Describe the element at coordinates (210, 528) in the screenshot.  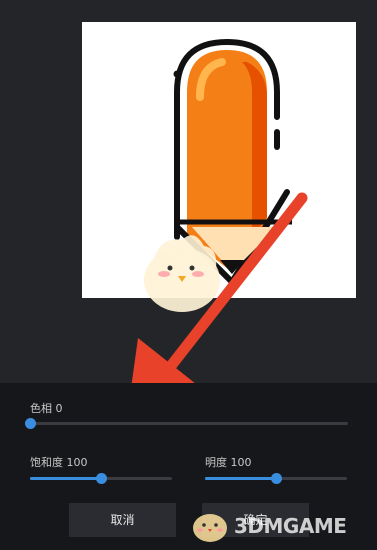
I see `watermark-chick-icon` at that location.